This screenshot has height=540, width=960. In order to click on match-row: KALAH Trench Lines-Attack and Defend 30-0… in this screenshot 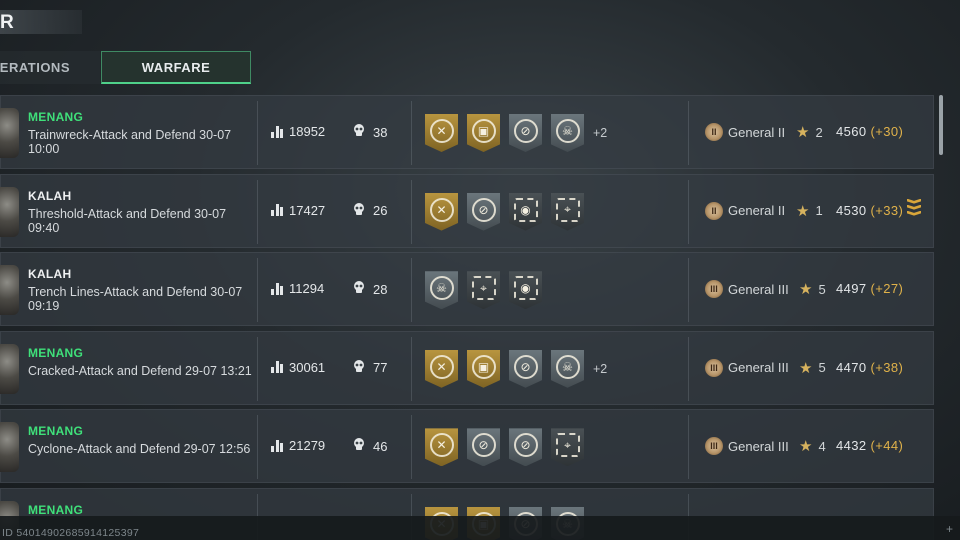, I will do `click(467, 289)`.